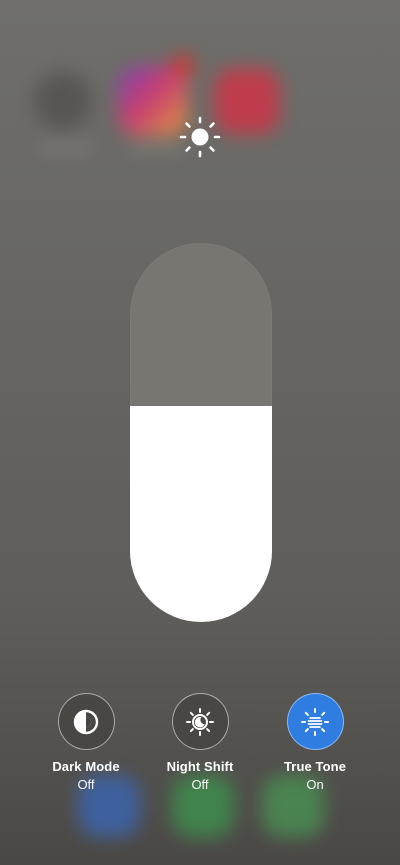  I want to click on true-tone-button, so click(315, 721).